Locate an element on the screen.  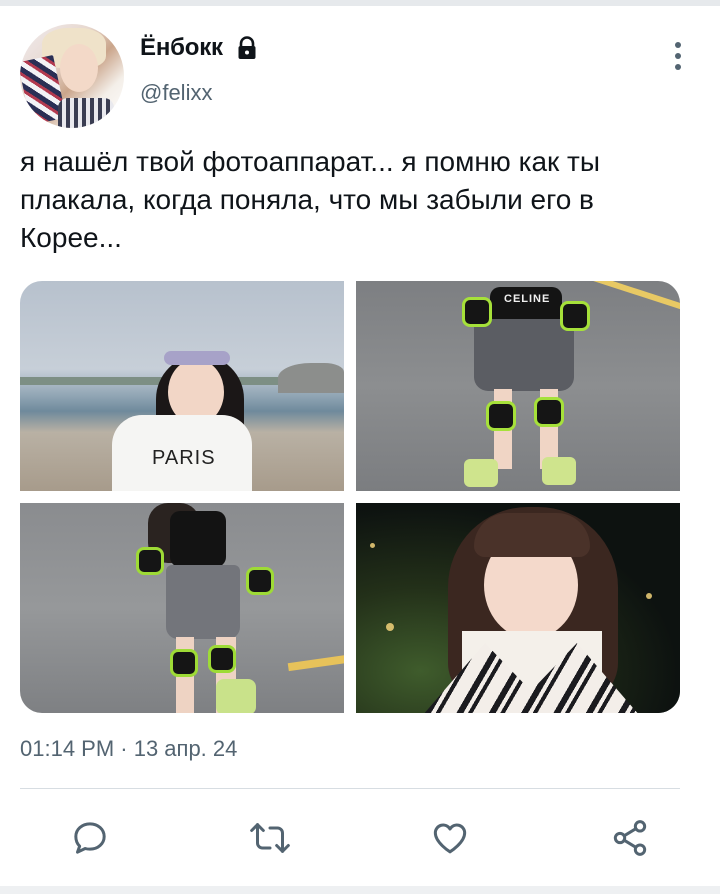
reply-button is located at coordinates (90, 838).